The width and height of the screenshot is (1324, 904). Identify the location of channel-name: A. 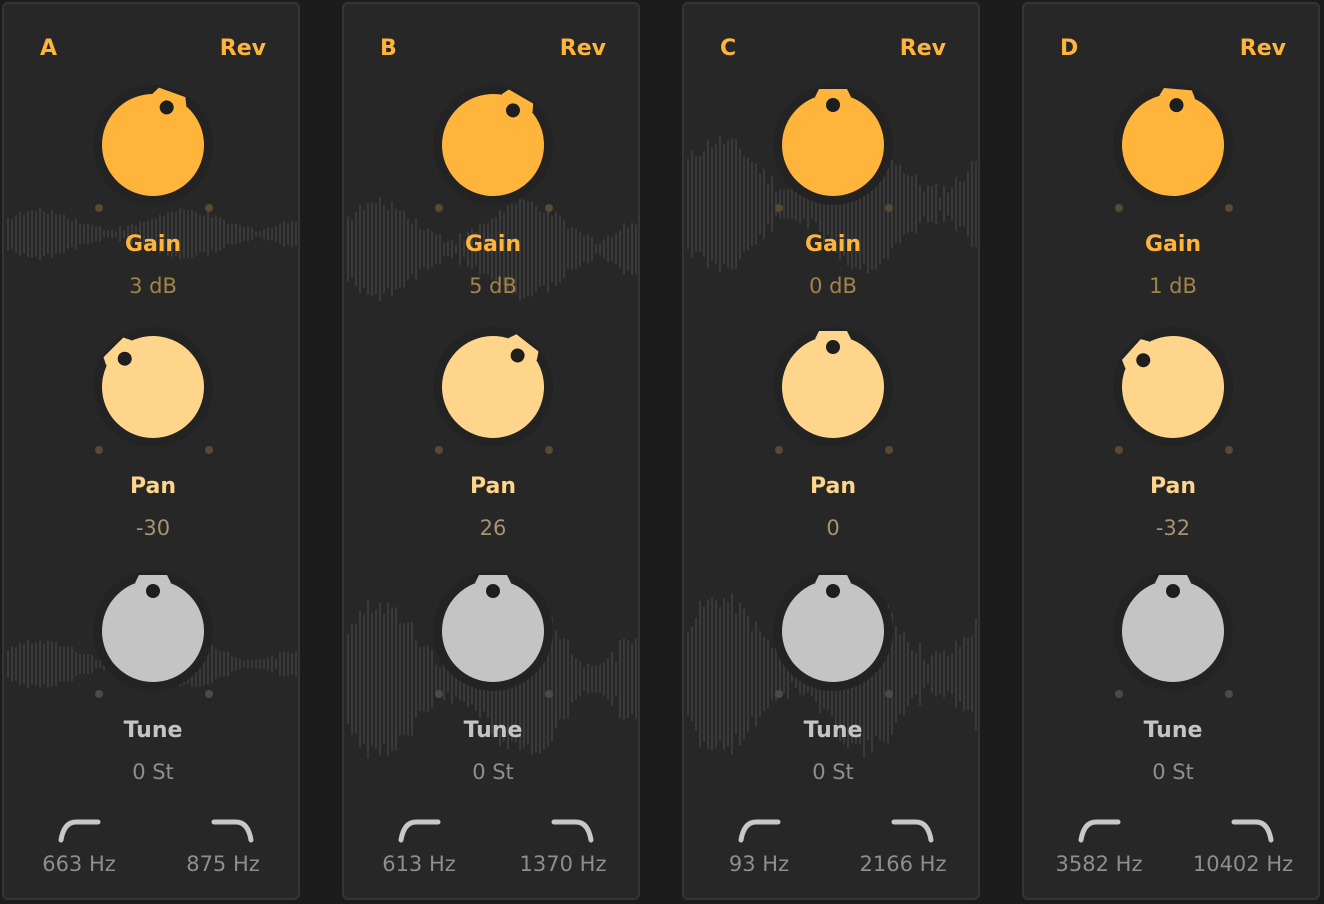
(49, 48).